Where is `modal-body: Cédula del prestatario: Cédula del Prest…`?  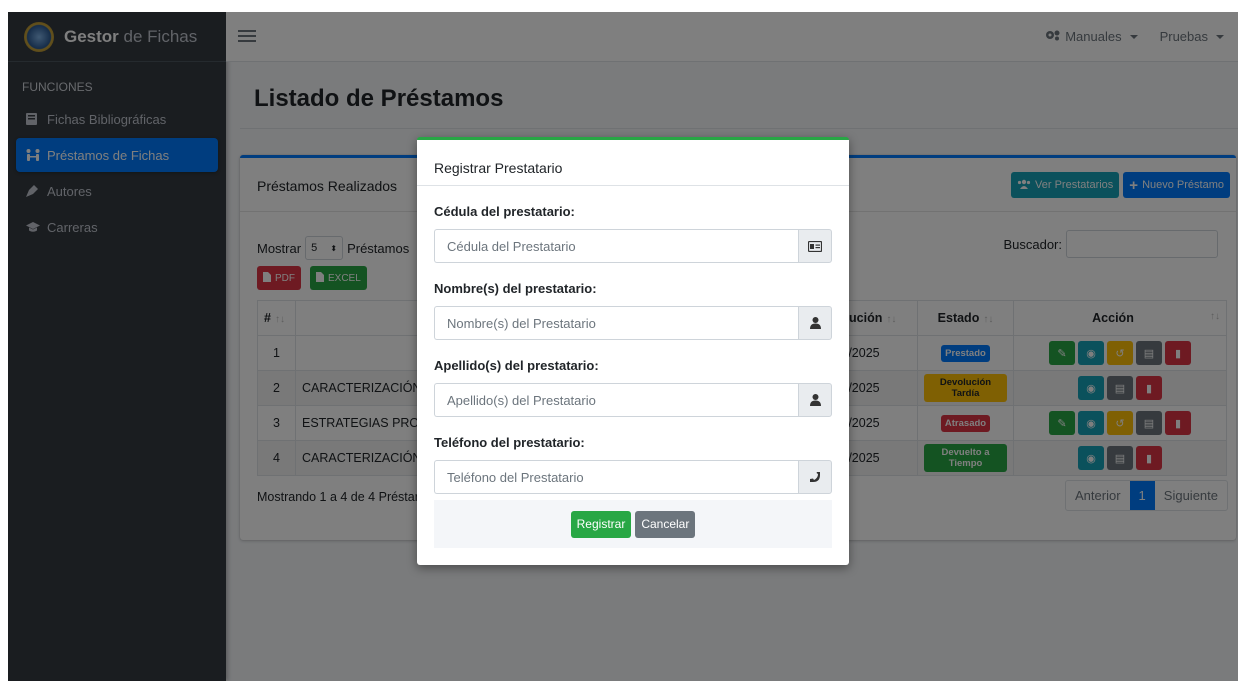
modal-body: Cédula del prestatario: Cédula del Prest… is located at coordinates (633, 358).